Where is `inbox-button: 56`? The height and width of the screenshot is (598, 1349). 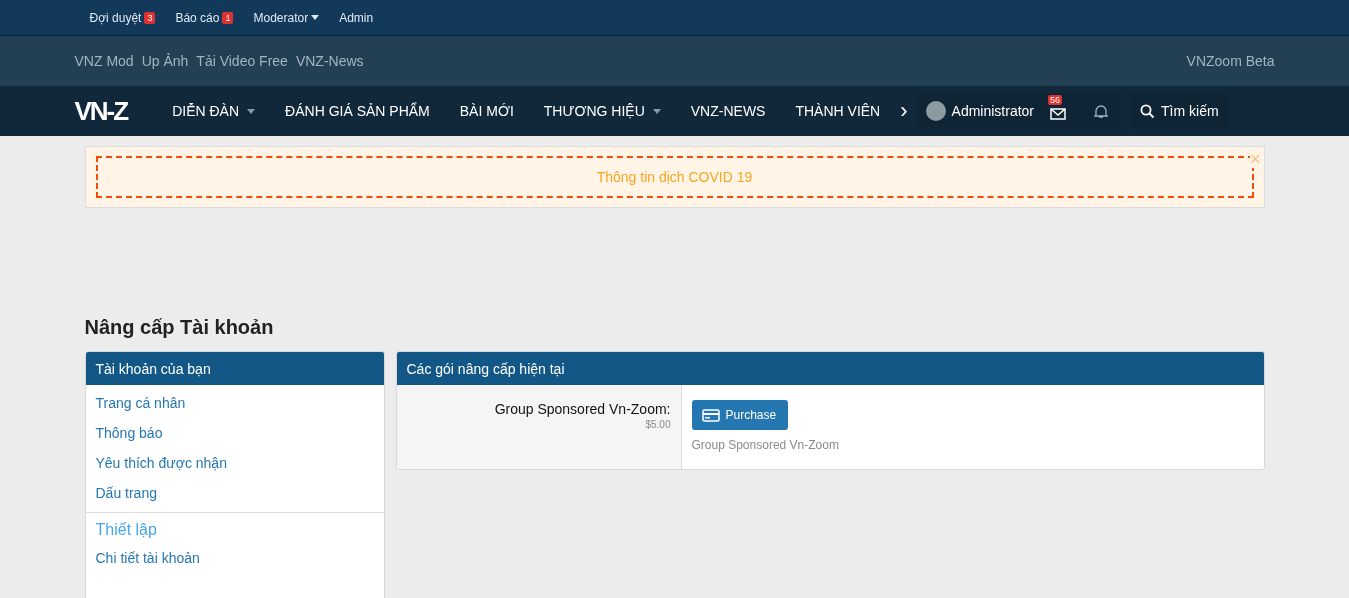
inbox-button: 56 is located at coordinates (1062, 111).